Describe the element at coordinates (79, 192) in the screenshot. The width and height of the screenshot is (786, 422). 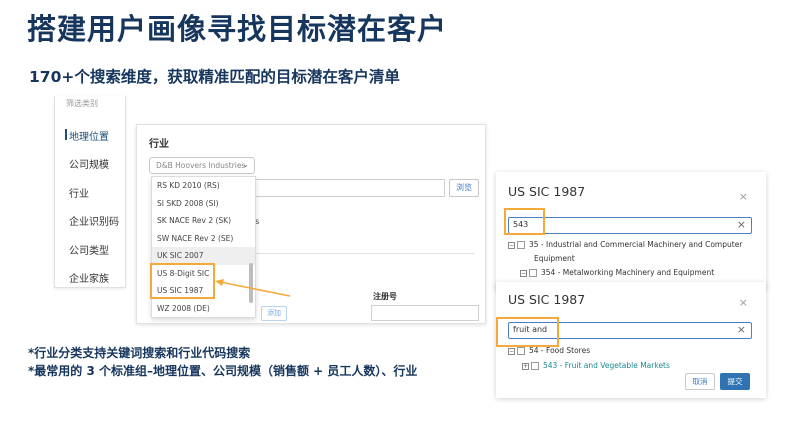
I see `filter-item-industry: 行业` at that location.